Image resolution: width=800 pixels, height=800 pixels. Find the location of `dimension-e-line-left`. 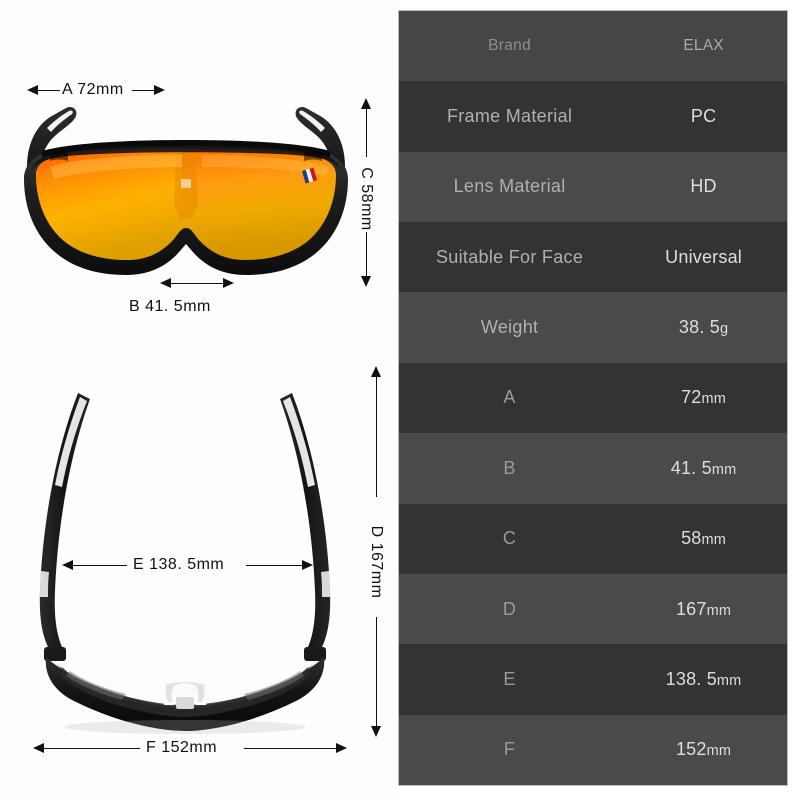

dimension-e-line-left is located at coordinates (100, 565).